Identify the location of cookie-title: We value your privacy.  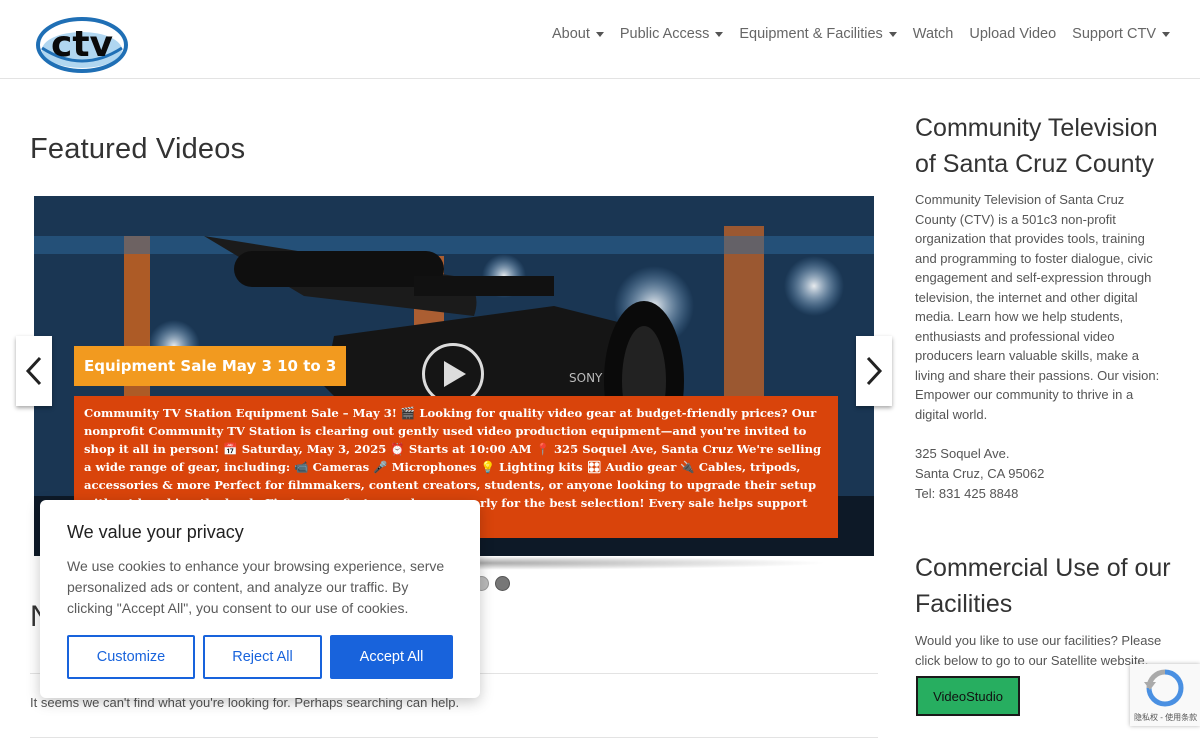
(155, 532).